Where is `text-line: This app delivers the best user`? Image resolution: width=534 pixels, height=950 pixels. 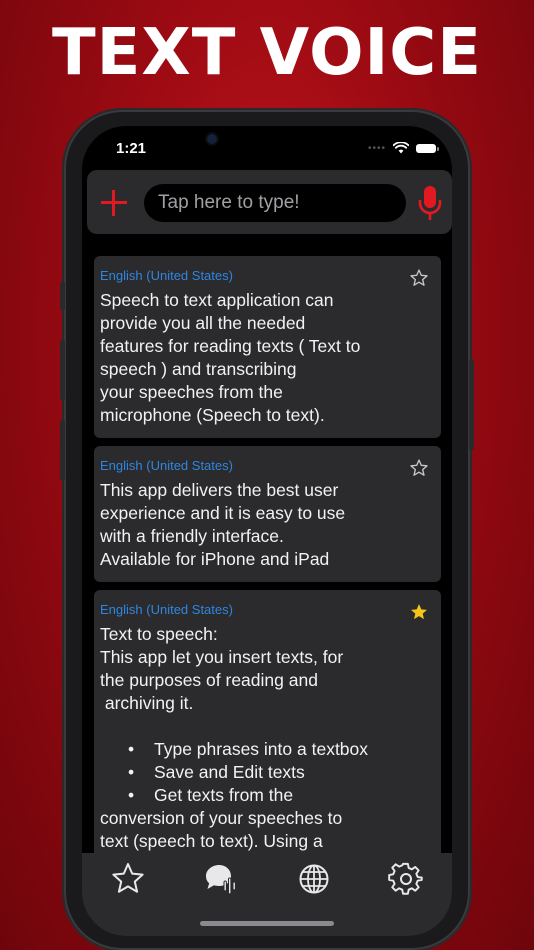 text-line: This app delivers the best user is located at coordinates (219, 490).